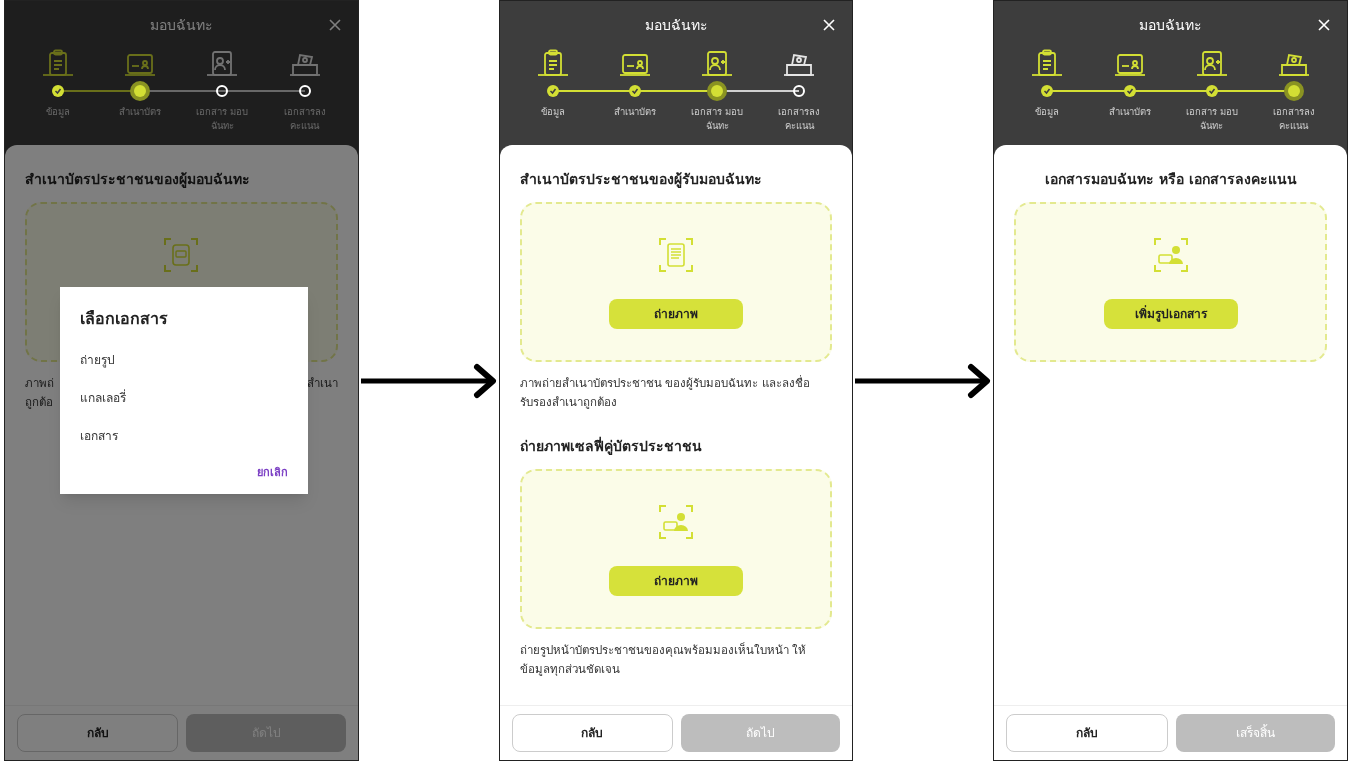 This screenshot has height=761, width=1352. What do you see at coordinates (641, 180) in the screenshot?
I see `section-title: สำเนาบัตรประชาชนของผู้รับมอบฉันทะ` at bounding box center [641, 180].